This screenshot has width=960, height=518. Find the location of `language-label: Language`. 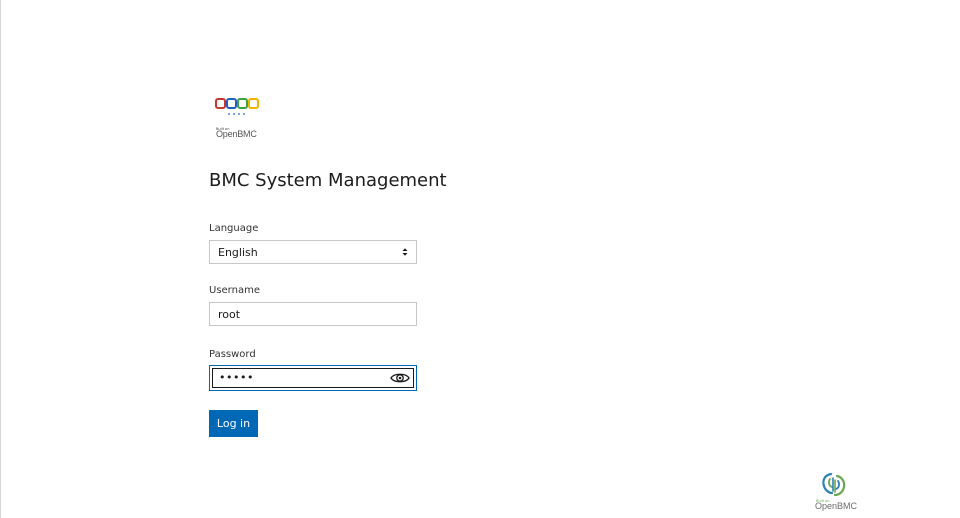

language-label: Language is located at coordinates (234, 228).